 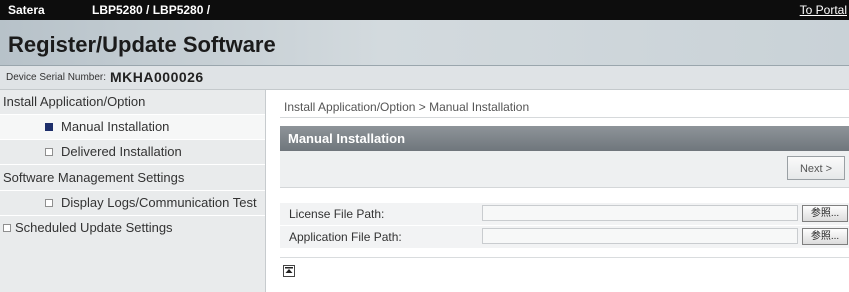 What do you see at coordinates (564, 138) in the screenshot?
I see `panel-header: Manual Installation` at bounding box center [564, 138].